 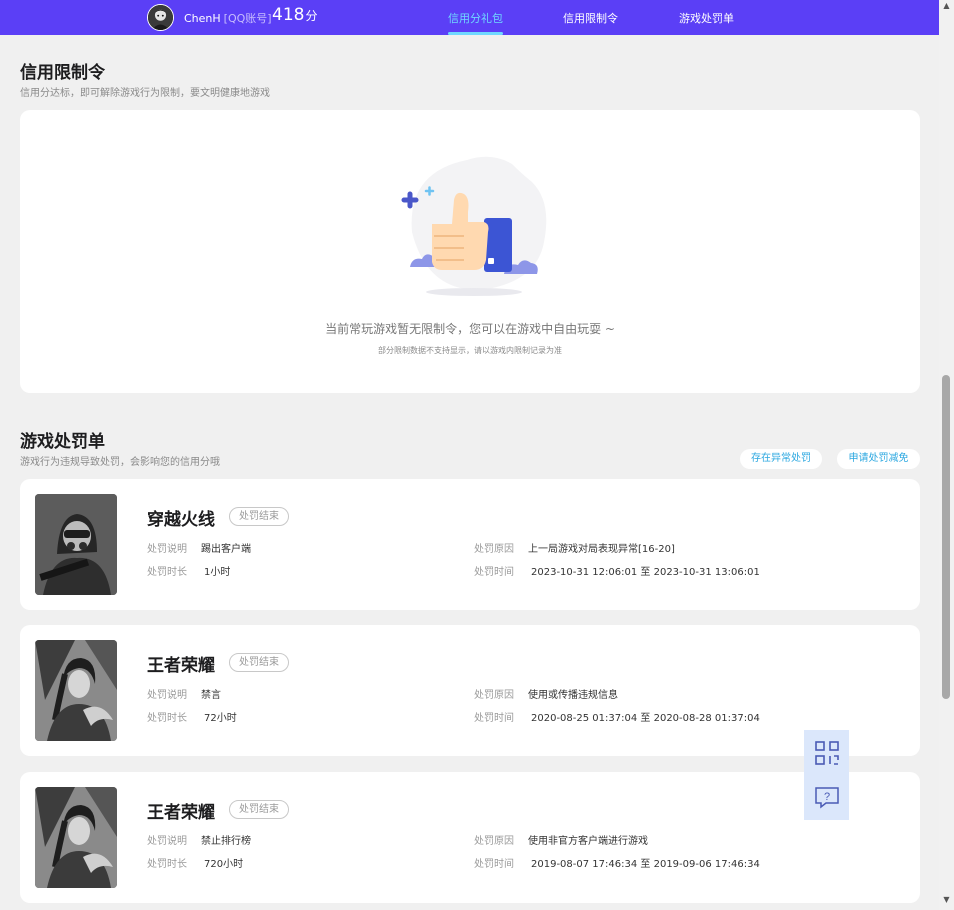 I want to click on penalty-reason-value: 使用或传播违规信息, so click(x=573, y=695).